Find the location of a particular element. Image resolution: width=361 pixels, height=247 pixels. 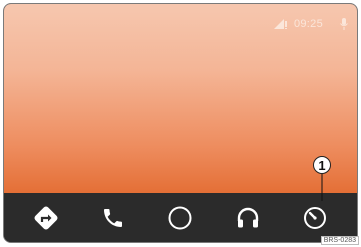

microphone-icon is located at coordinates (344, 24).